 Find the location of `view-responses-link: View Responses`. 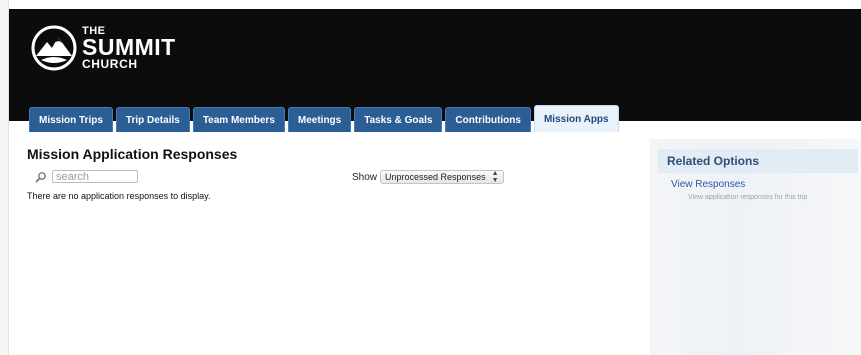

view-responses-link: View Responses is located at coordinates (708, 184).